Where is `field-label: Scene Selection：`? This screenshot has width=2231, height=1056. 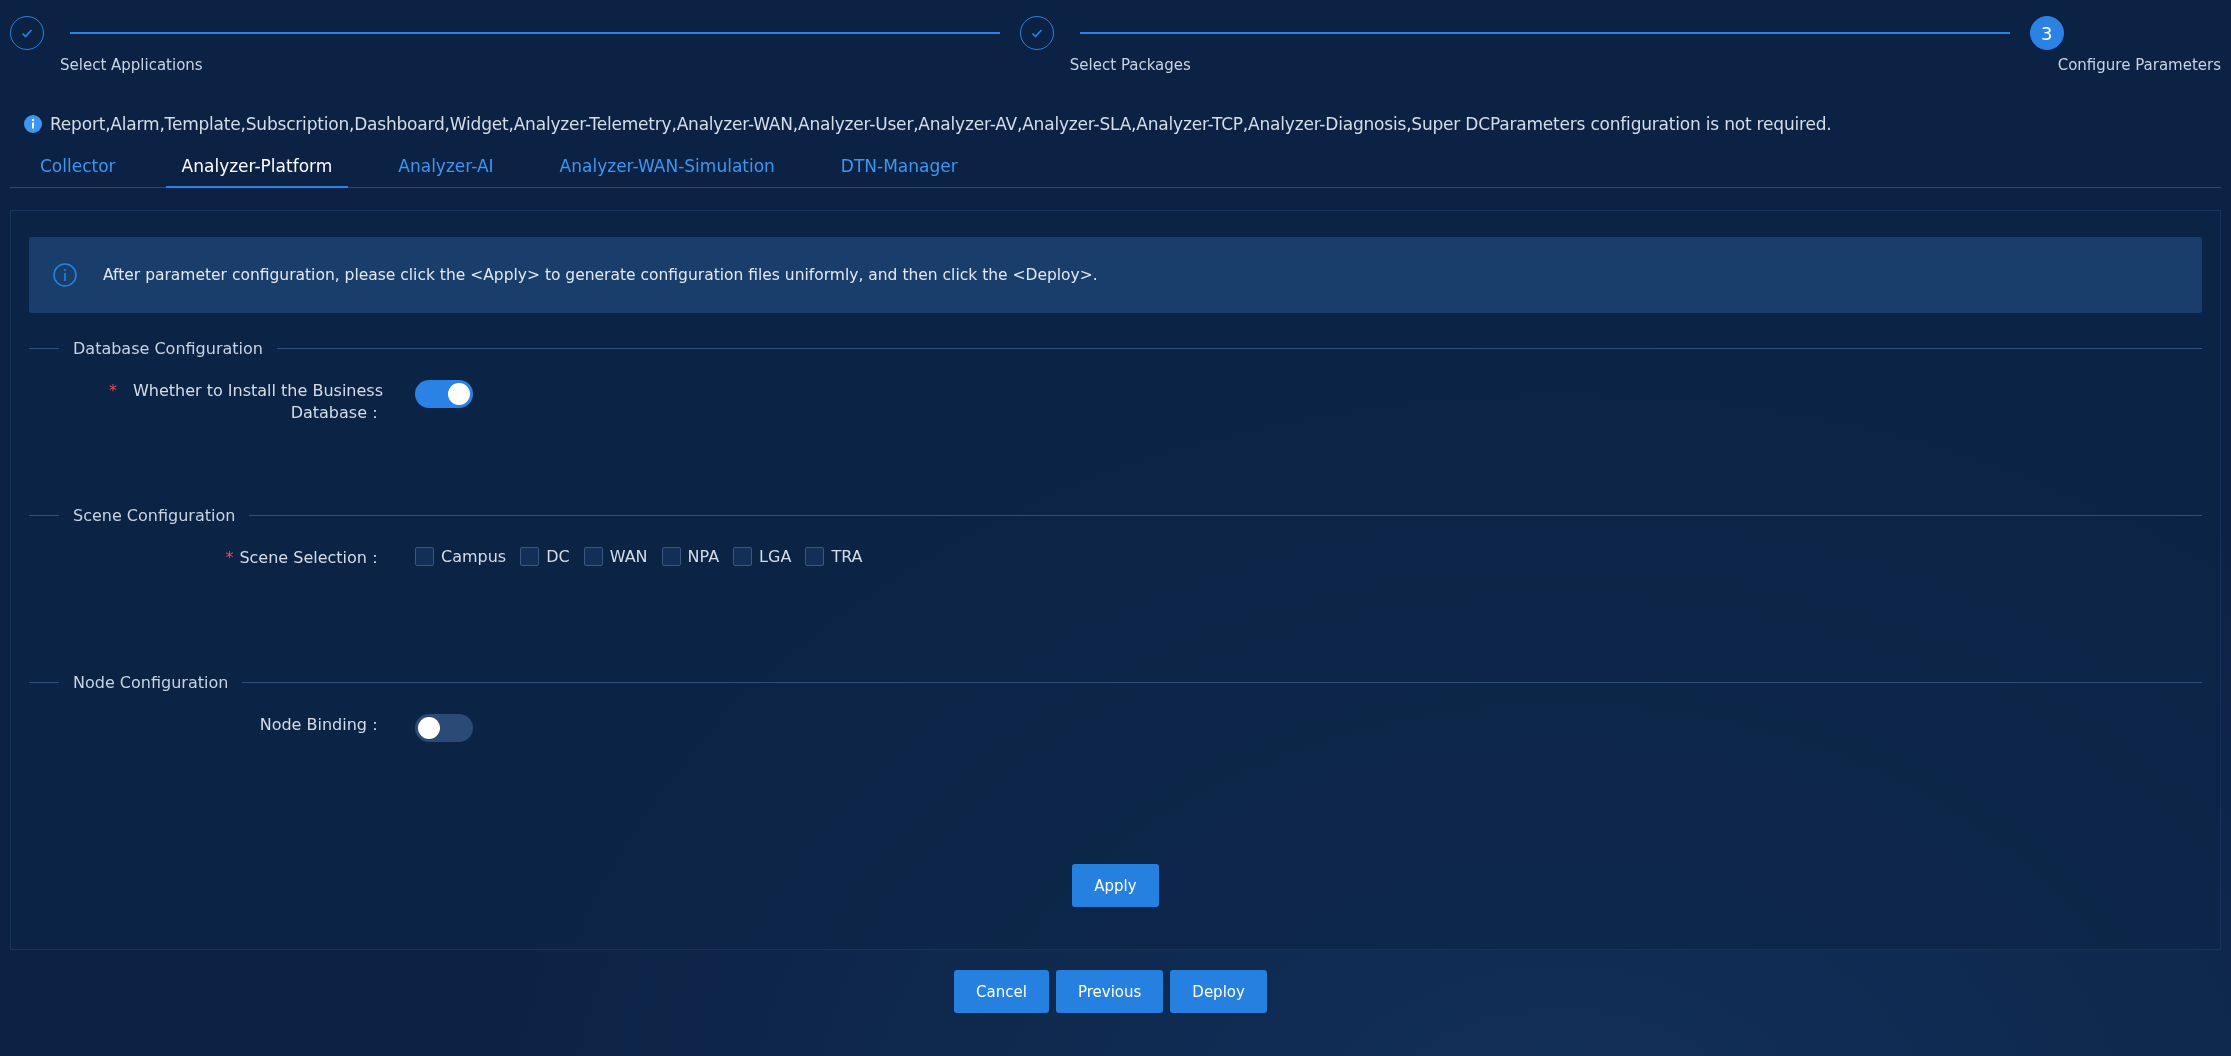 field-label: Scene Selection： is located at coordinates (311, 558).